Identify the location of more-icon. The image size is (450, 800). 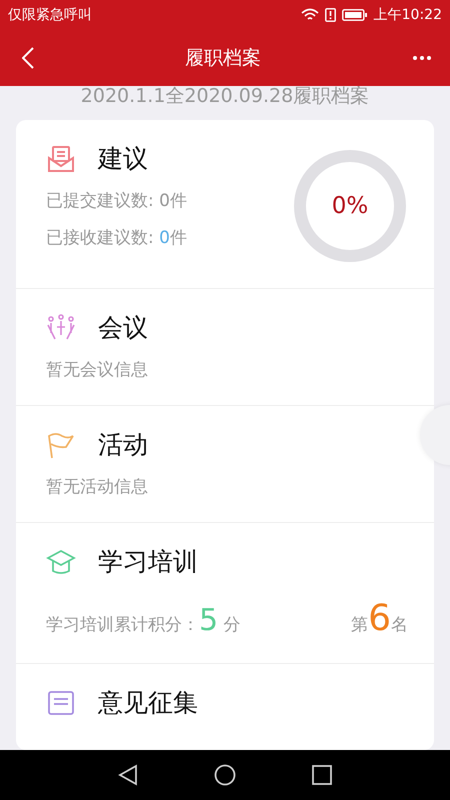
(422, 58).